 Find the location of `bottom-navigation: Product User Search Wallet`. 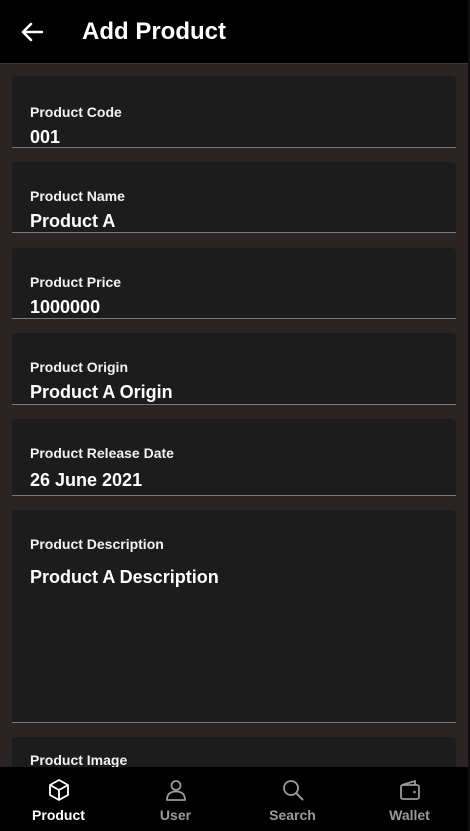

bottom-navigation: Product User Search Wallet is located at coordinates (234, 799).